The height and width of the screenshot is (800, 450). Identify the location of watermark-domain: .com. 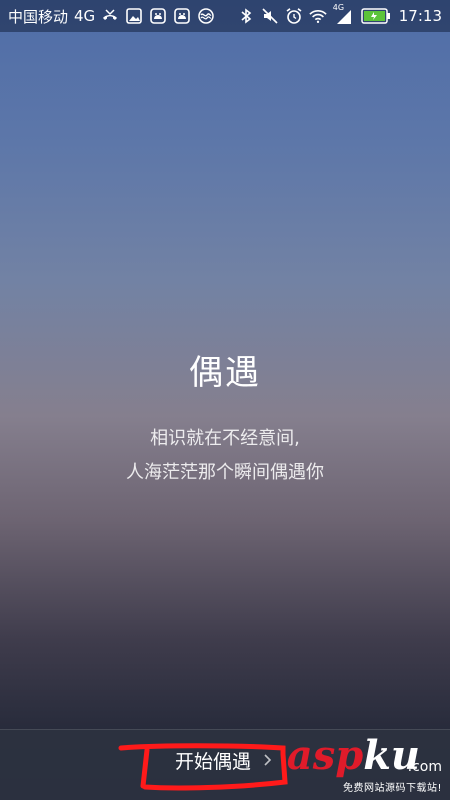
(424, 767).